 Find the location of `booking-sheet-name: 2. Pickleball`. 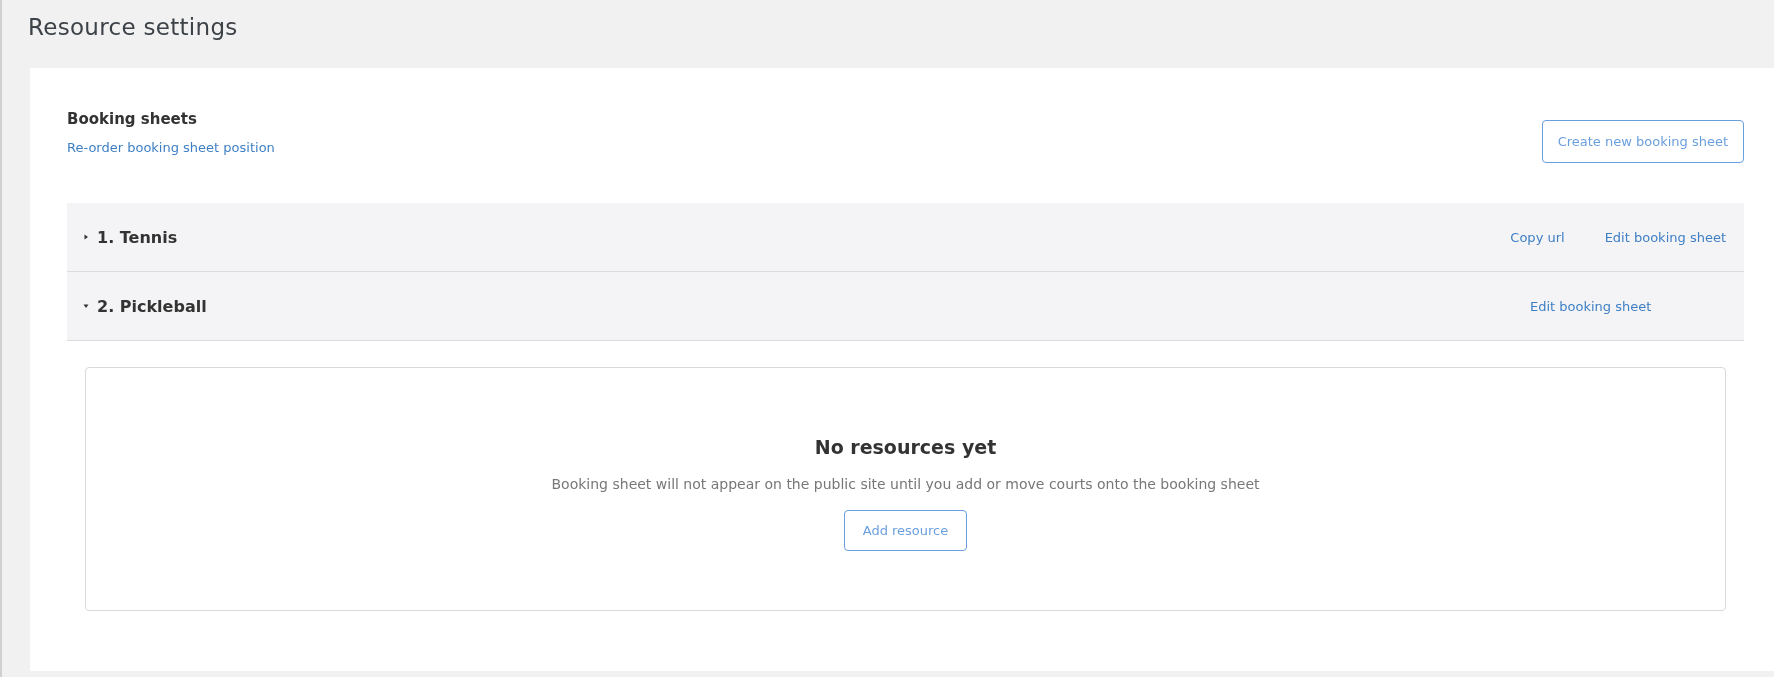

booking-sheet-name: 2. Pickleball is located at coordinates (152, 306).